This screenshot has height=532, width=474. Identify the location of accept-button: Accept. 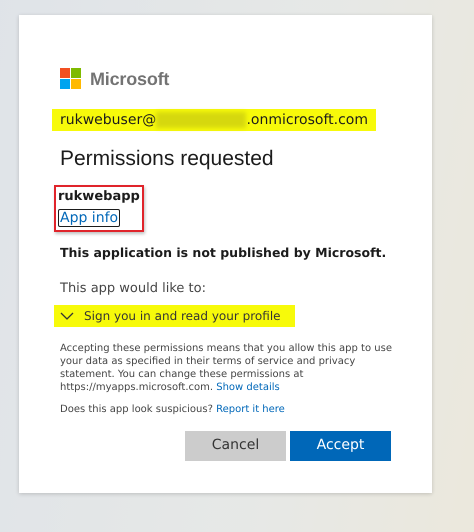
(340, 445).